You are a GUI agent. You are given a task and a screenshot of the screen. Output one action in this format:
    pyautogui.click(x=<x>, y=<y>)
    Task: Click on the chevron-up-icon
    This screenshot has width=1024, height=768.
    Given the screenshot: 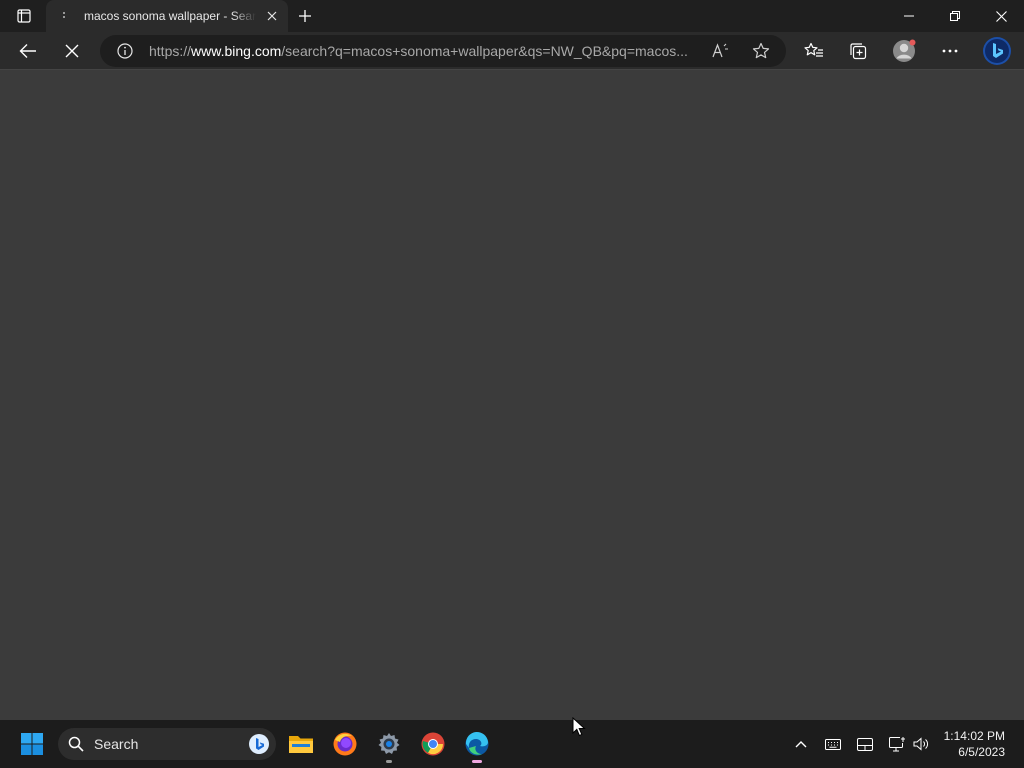 What is the action you would take?
    pyautogui.click(x=801, y=744)
    